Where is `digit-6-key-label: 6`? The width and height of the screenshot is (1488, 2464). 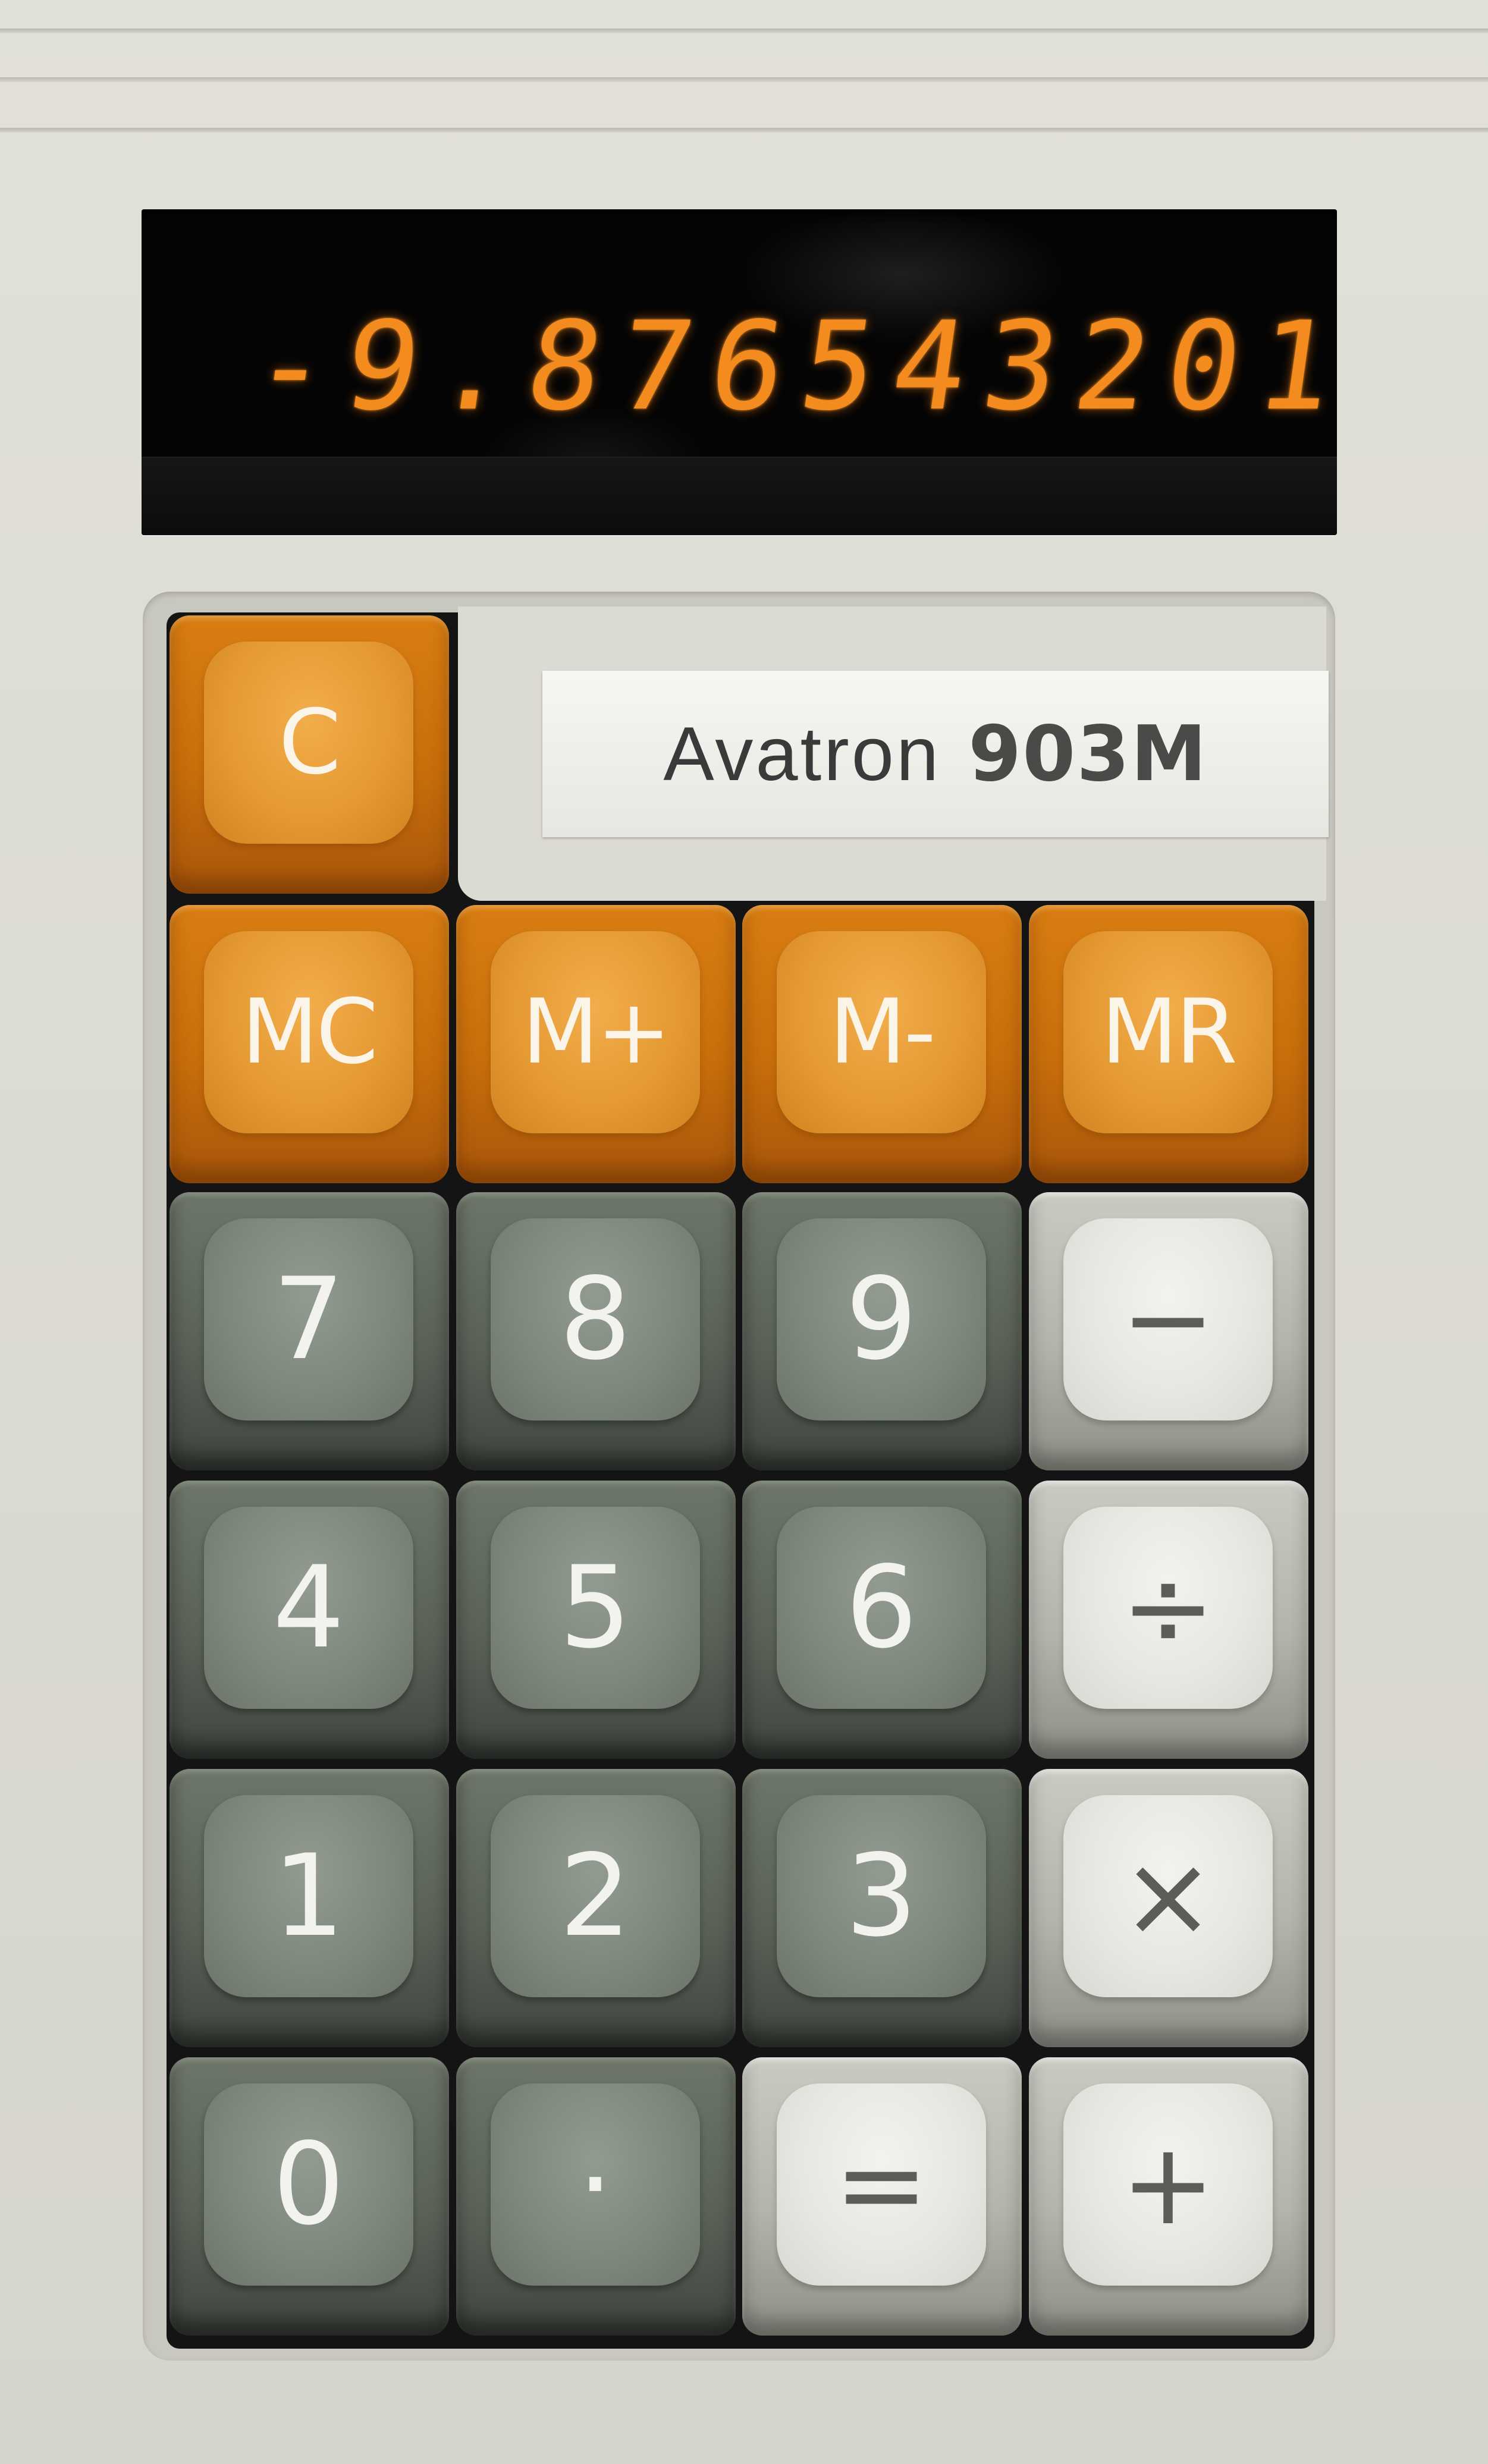 digit-6-key-label: 6 is located at coordinates (881, 1608).